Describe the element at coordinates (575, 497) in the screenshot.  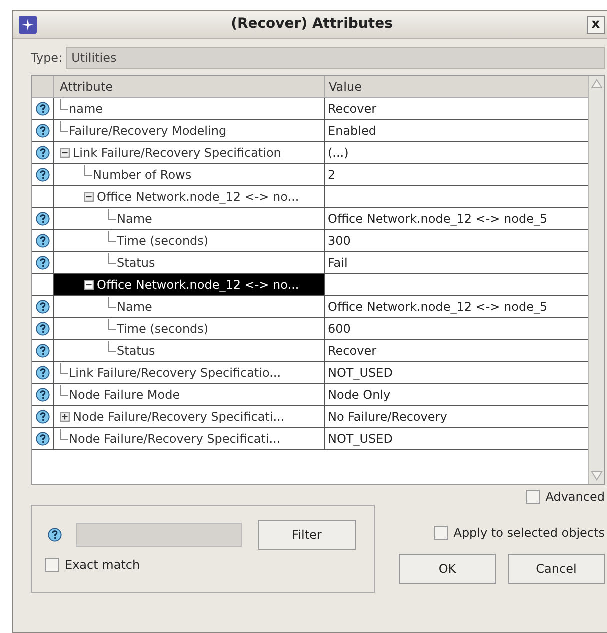
I see `advanced-label: Advanced` at that location.